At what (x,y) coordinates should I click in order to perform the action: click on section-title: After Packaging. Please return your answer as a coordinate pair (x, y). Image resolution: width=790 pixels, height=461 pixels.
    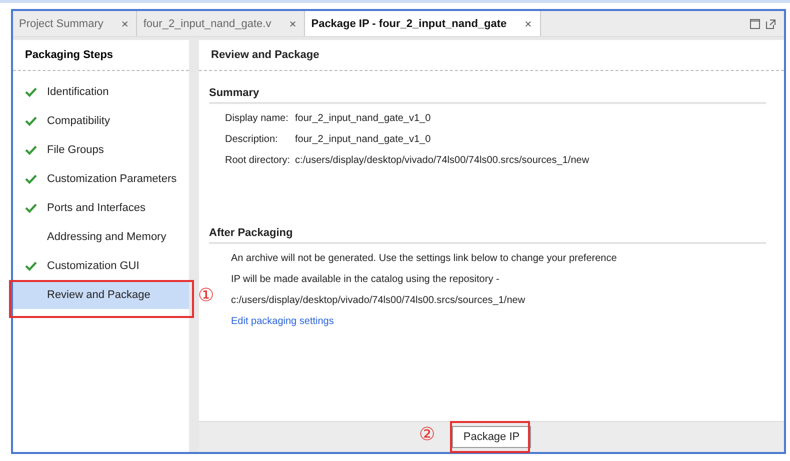
    Looking at the image, I should click on (487, 230).